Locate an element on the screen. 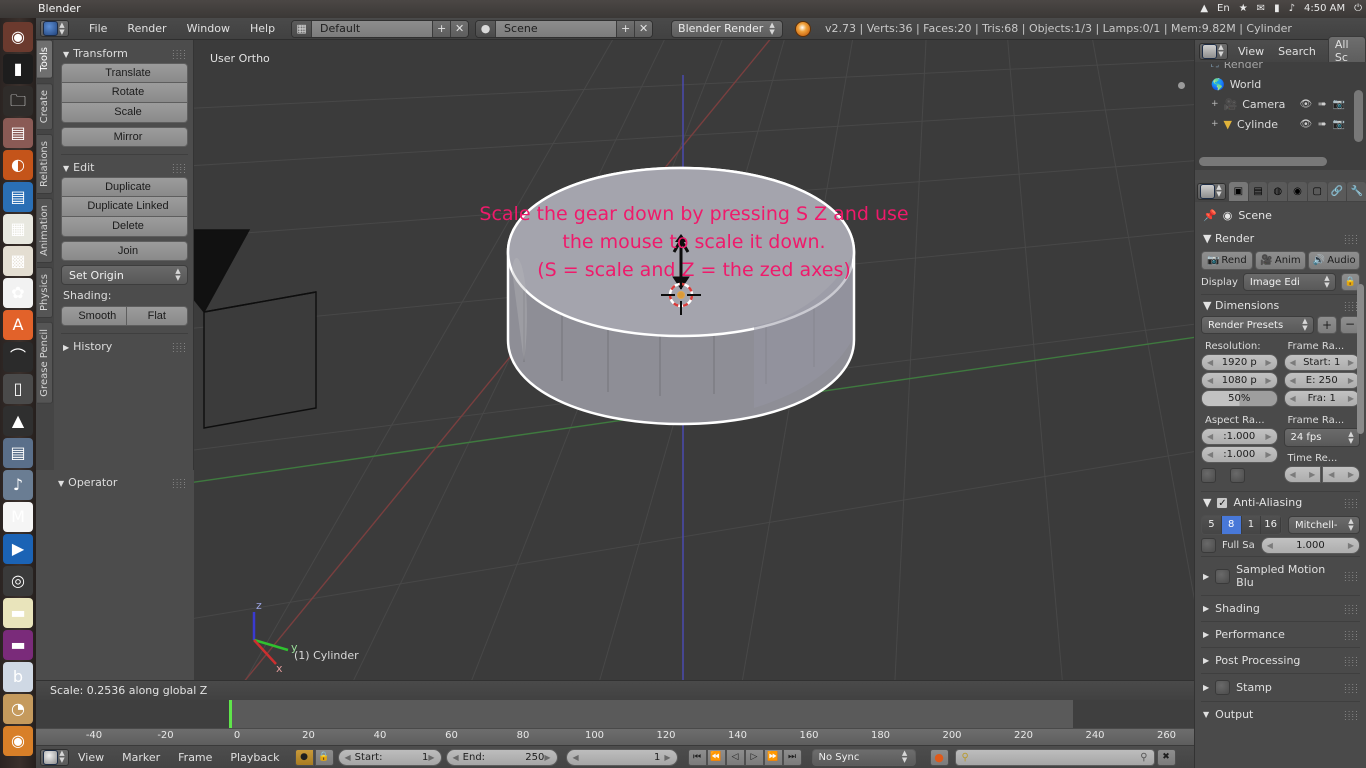  arrow-left-icon: ◀ is located at coordinates (1331, 474).